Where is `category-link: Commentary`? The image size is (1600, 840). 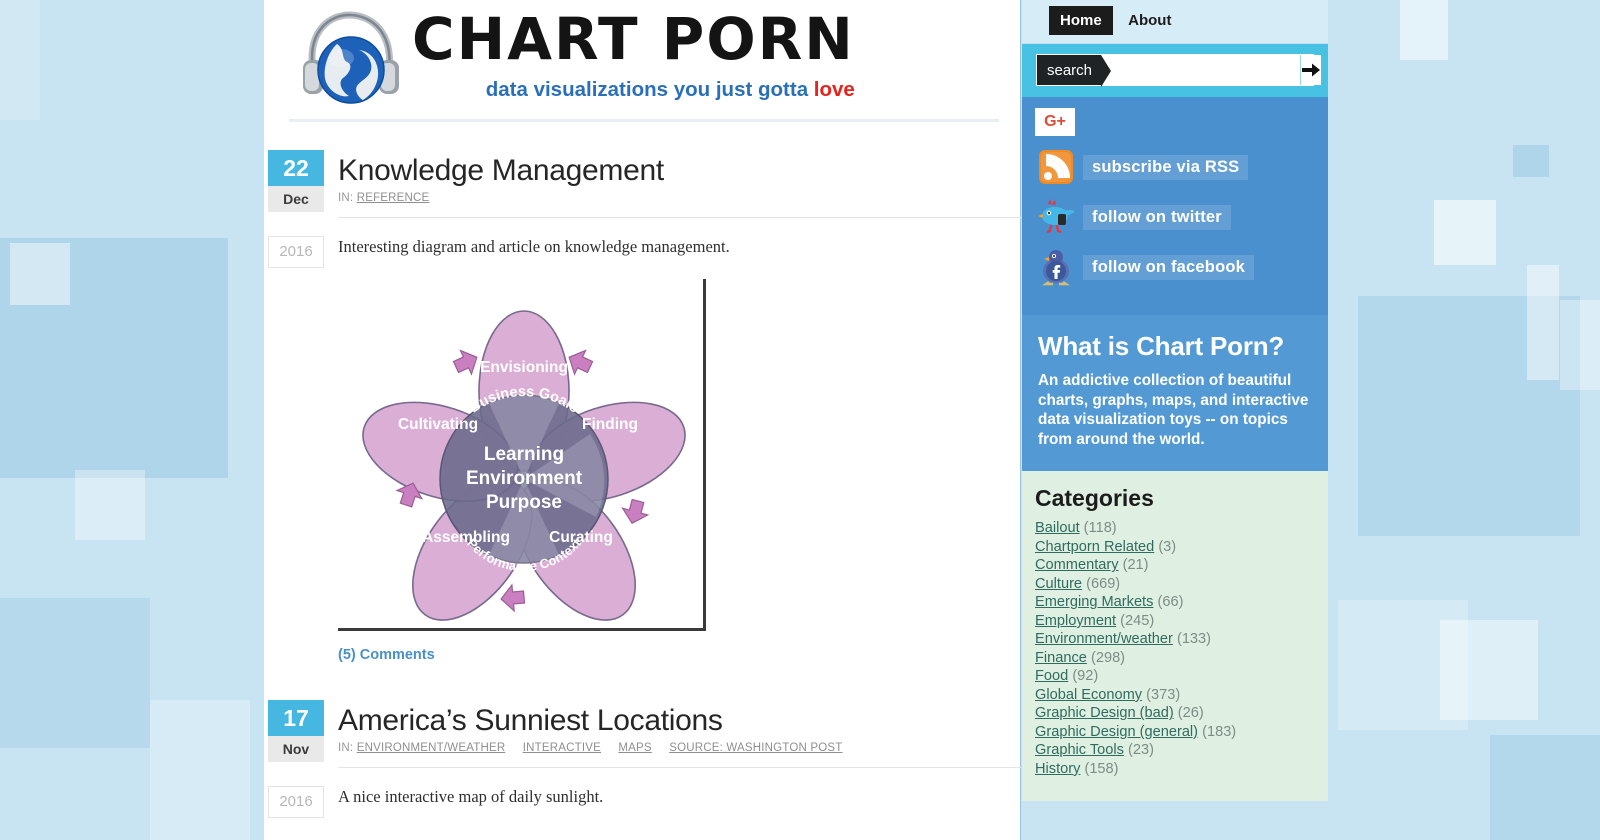
category-link: Commentary is located at coordinates (1077, 565).